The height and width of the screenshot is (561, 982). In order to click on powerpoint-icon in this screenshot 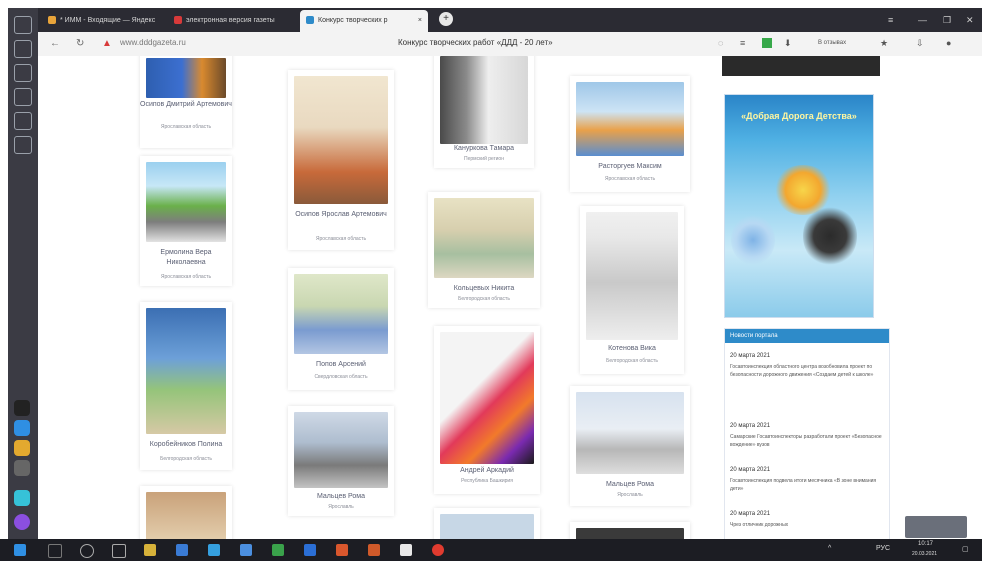, I will do `click(342, 550)`.